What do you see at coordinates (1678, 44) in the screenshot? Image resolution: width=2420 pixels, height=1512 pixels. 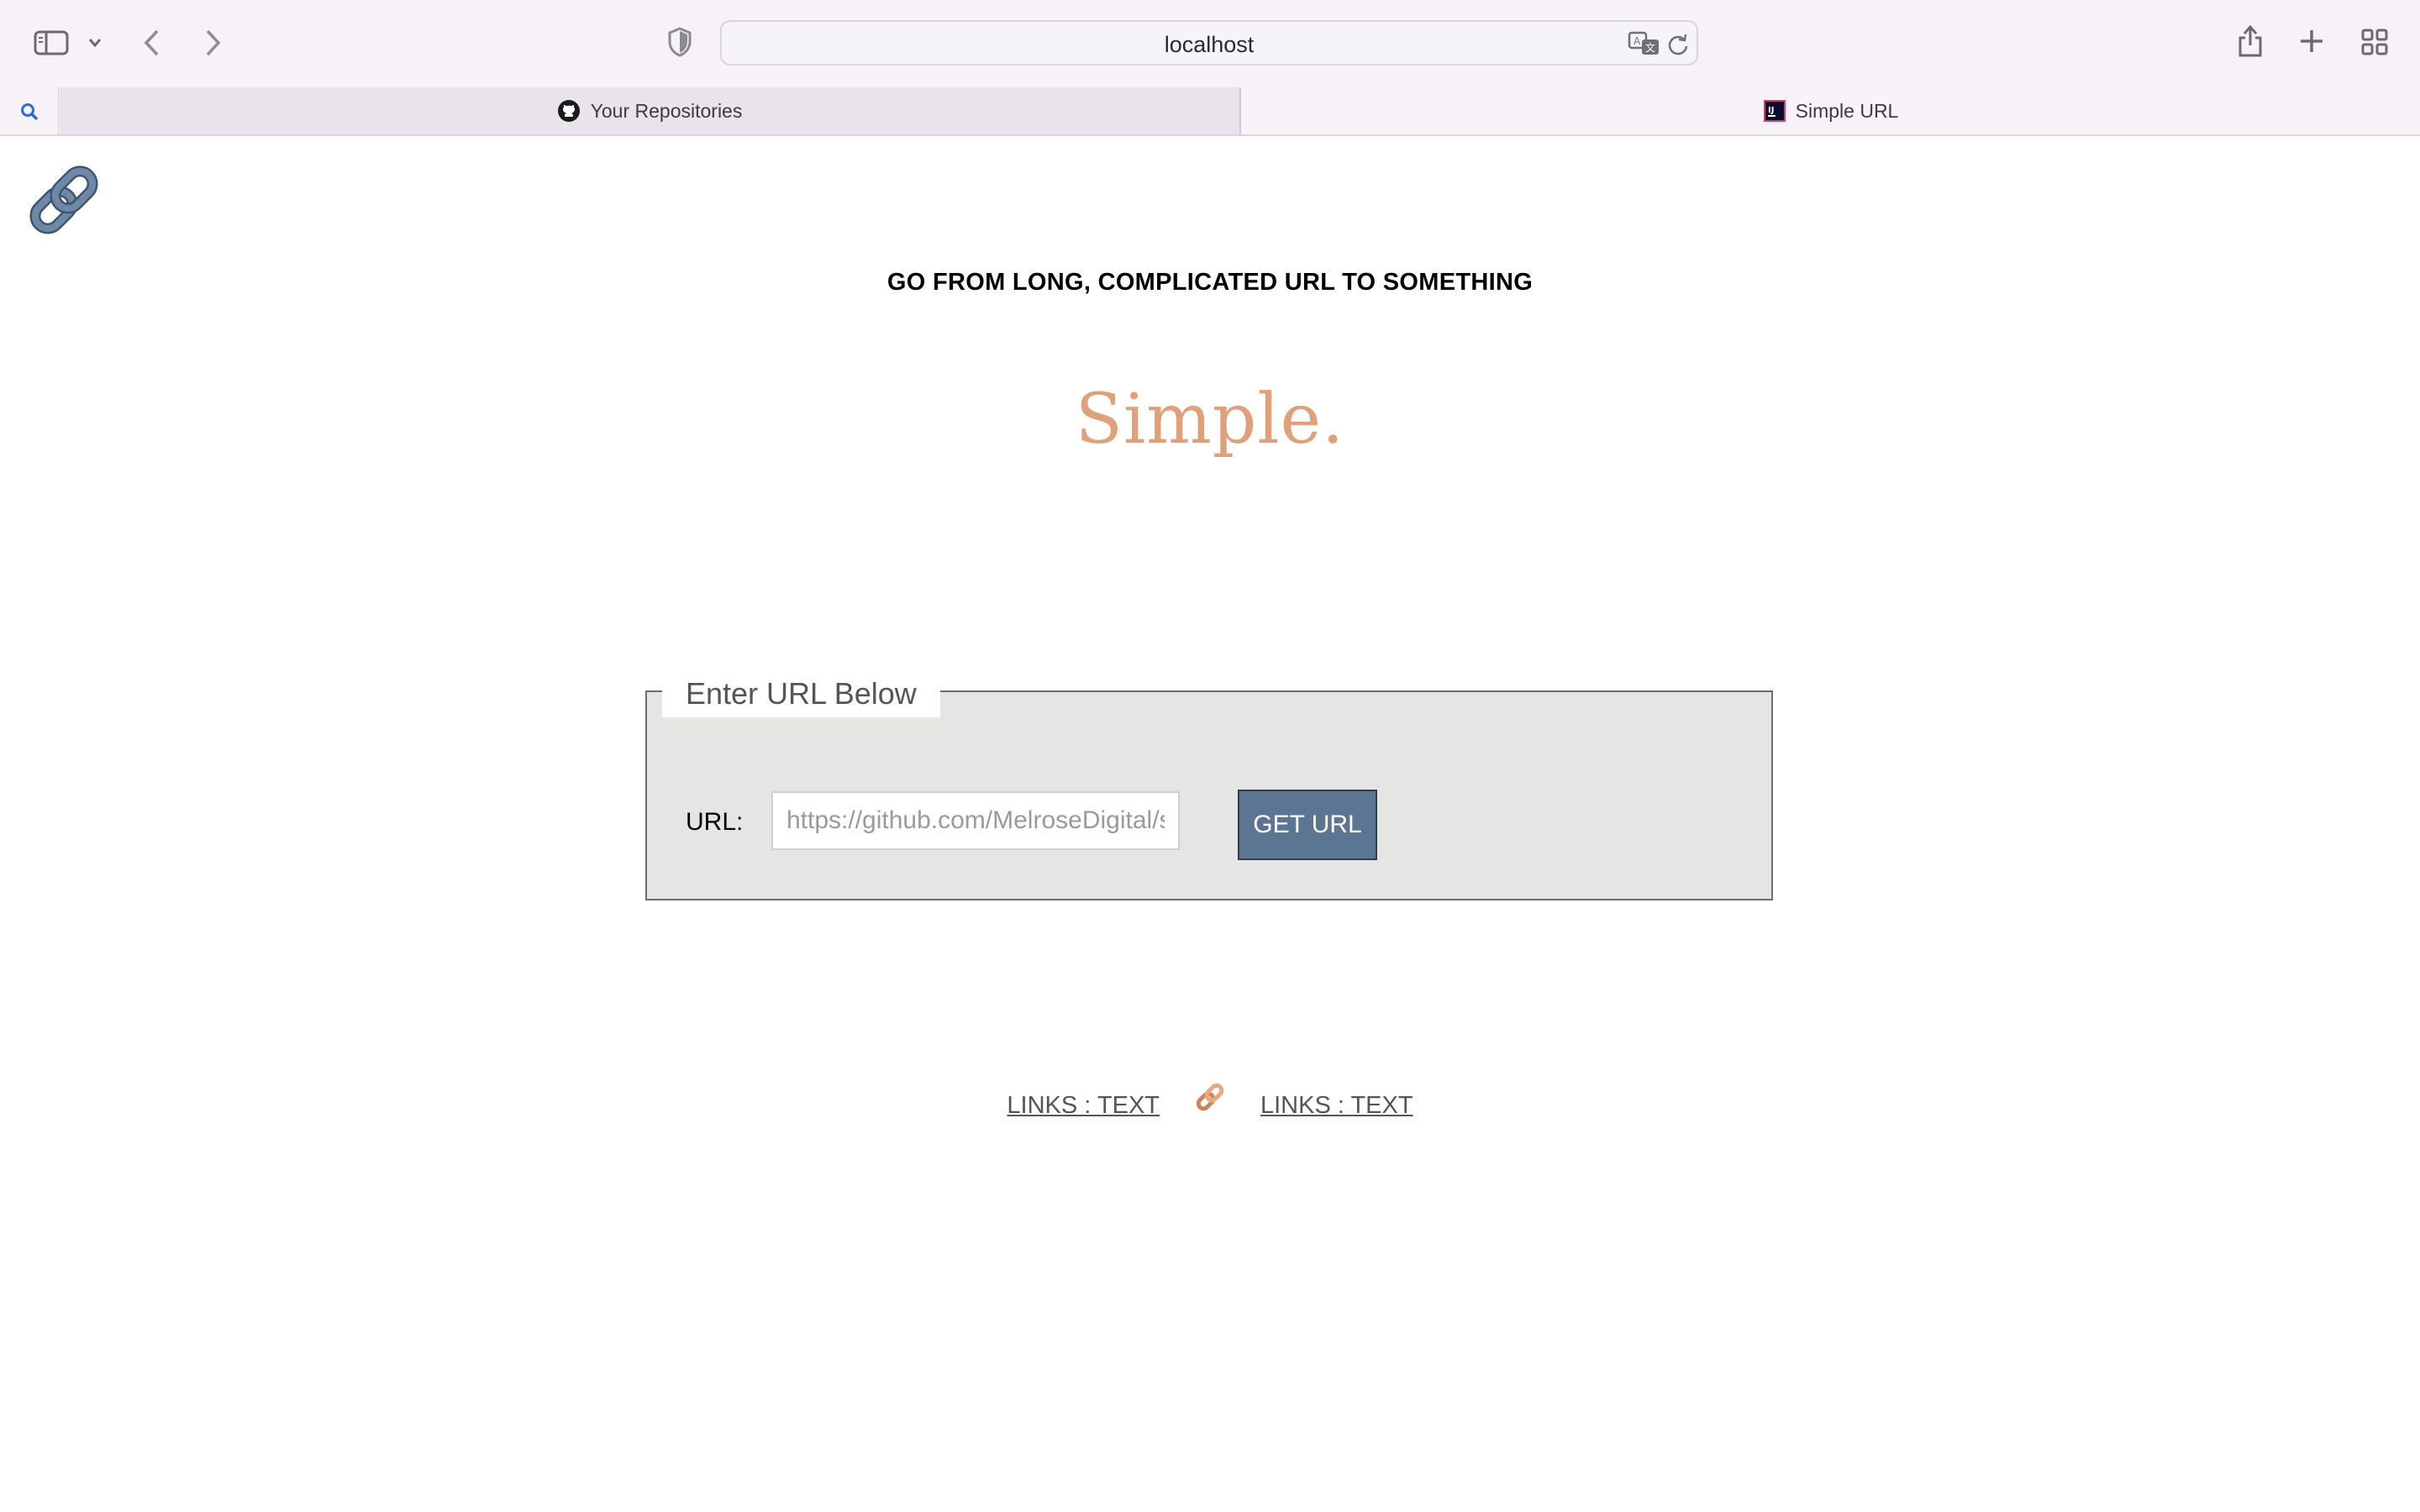 I see `reload-icon` at bounding box center [1678, 44].